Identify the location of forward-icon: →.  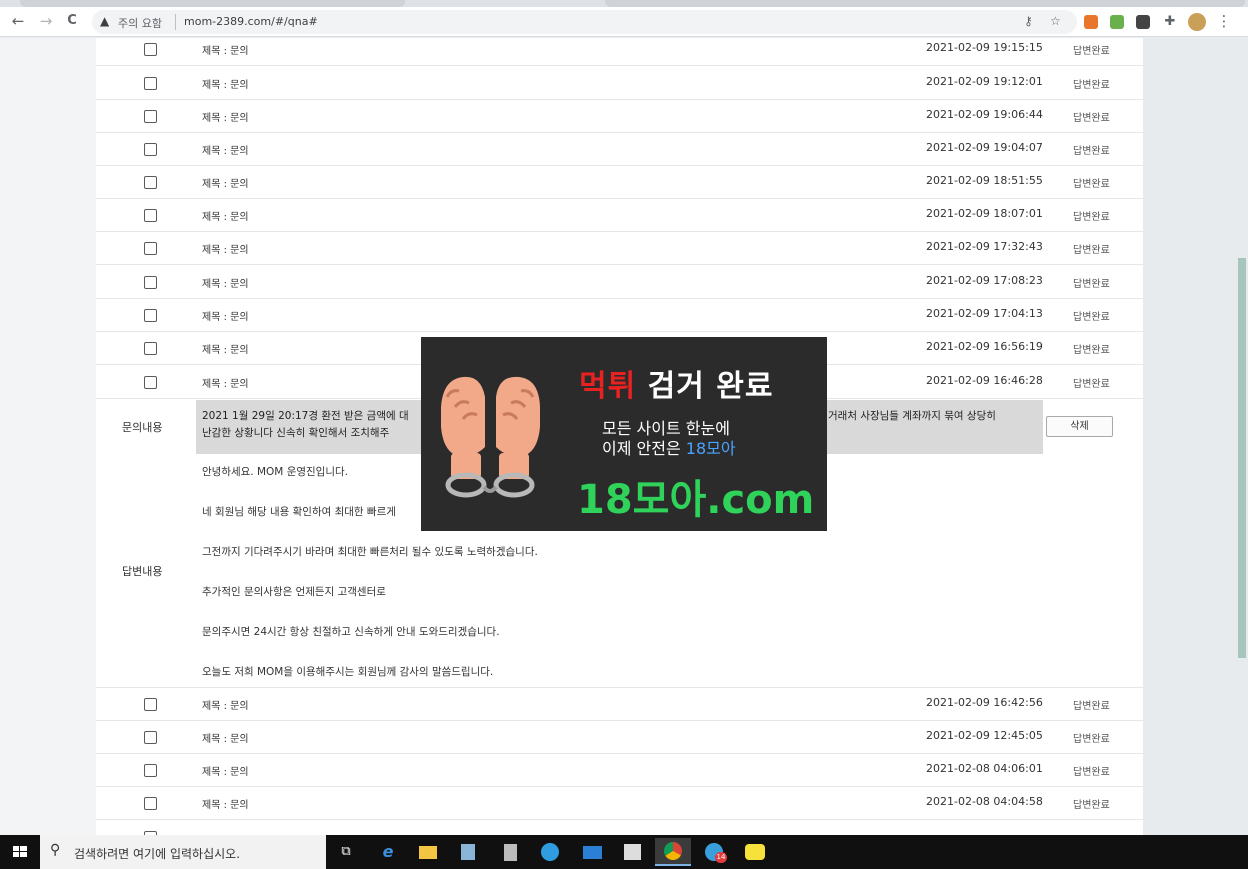
(46, 21).